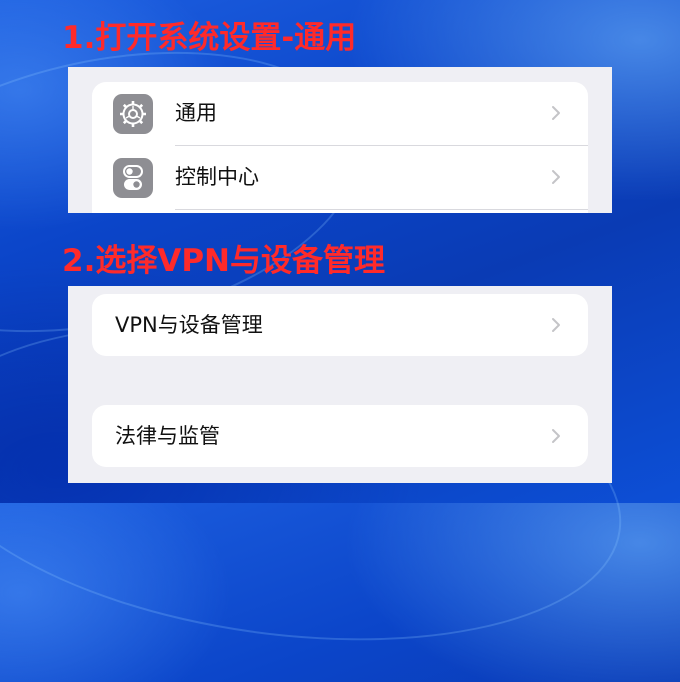 The image size is (680, 682). Describe the element at coordinates (340, 177) in the screenshot. I see `settings-row-control-center: 控制中心` at that location.